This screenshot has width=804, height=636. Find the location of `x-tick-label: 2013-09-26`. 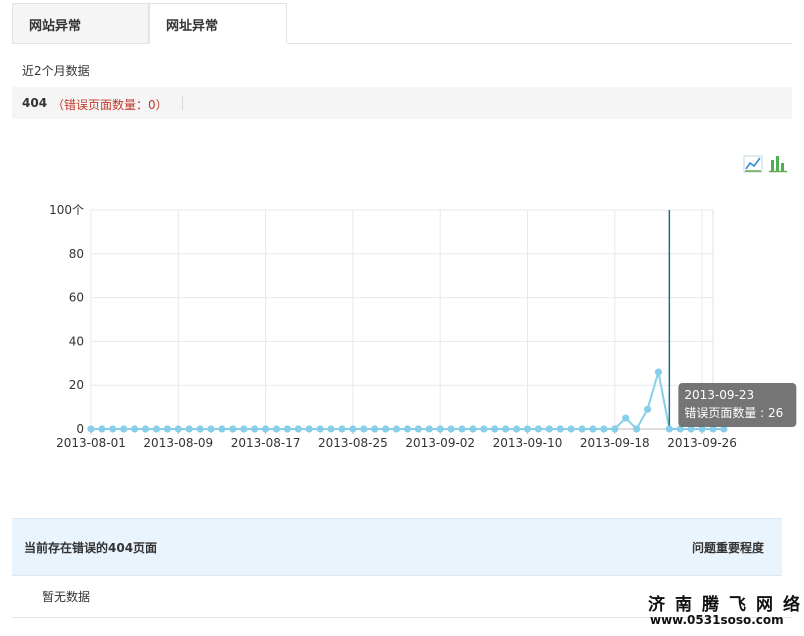

x-tick-label: 2013-09-26 is located at coordinates (702, 443).